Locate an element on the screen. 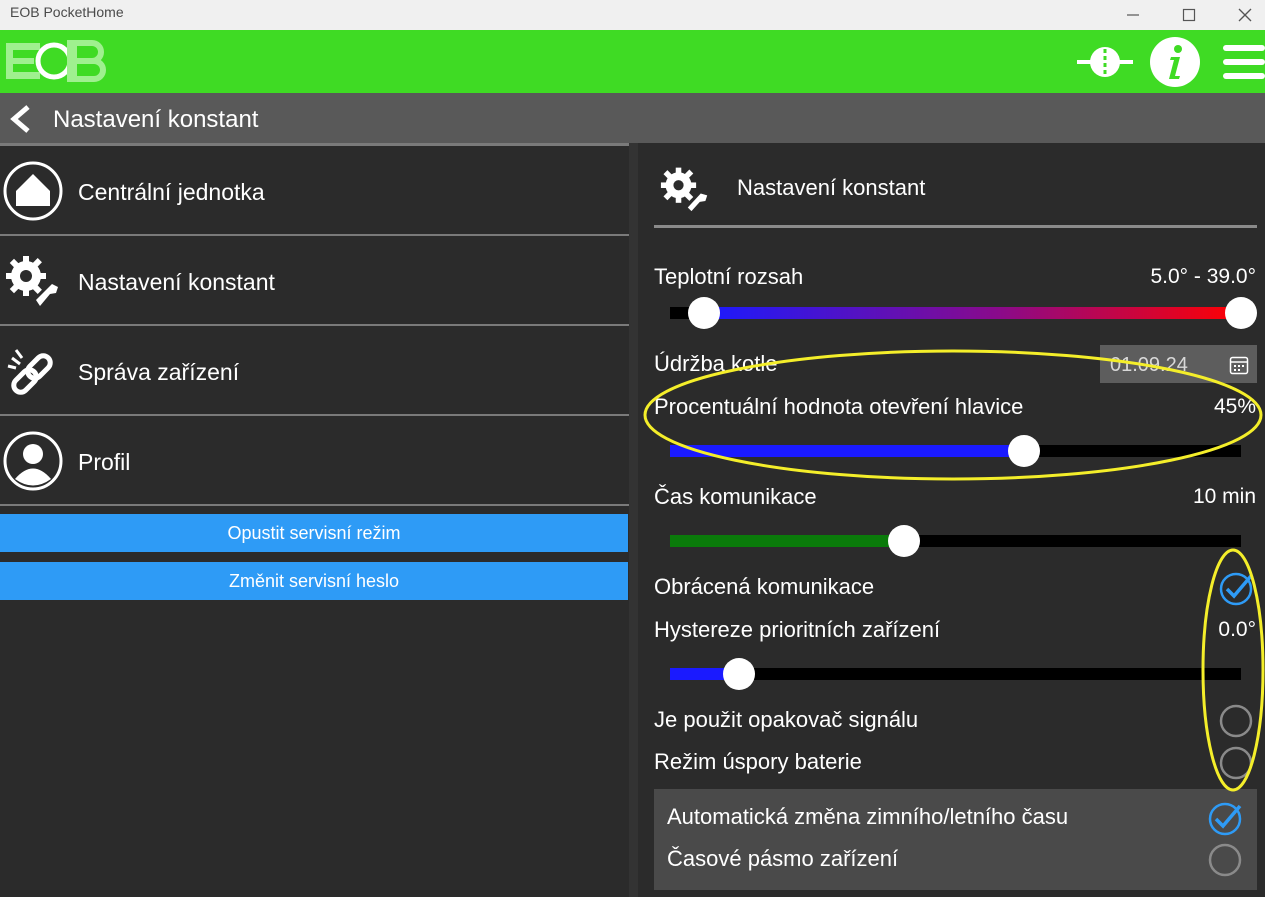 The height and width of the screenshot is (897, 1265). info-icon is located at coordinates (1175, 62).